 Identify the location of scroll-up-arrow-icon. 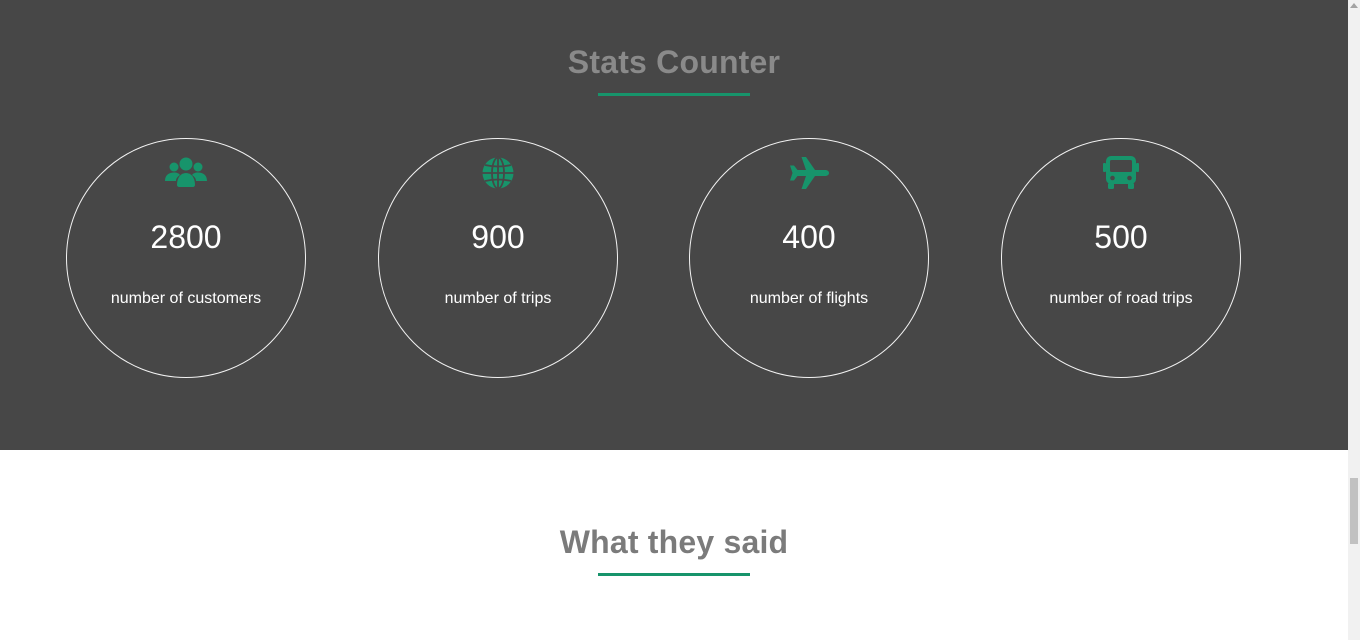
(1354, 5).